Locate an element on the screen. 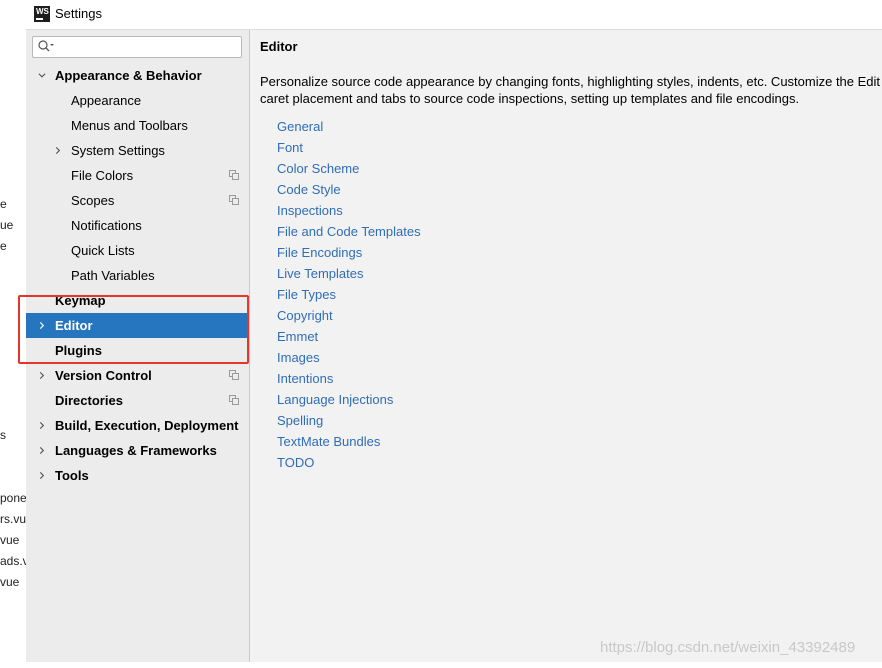  sidebar-item-editor: Editor is located at coordinates (137, 325).